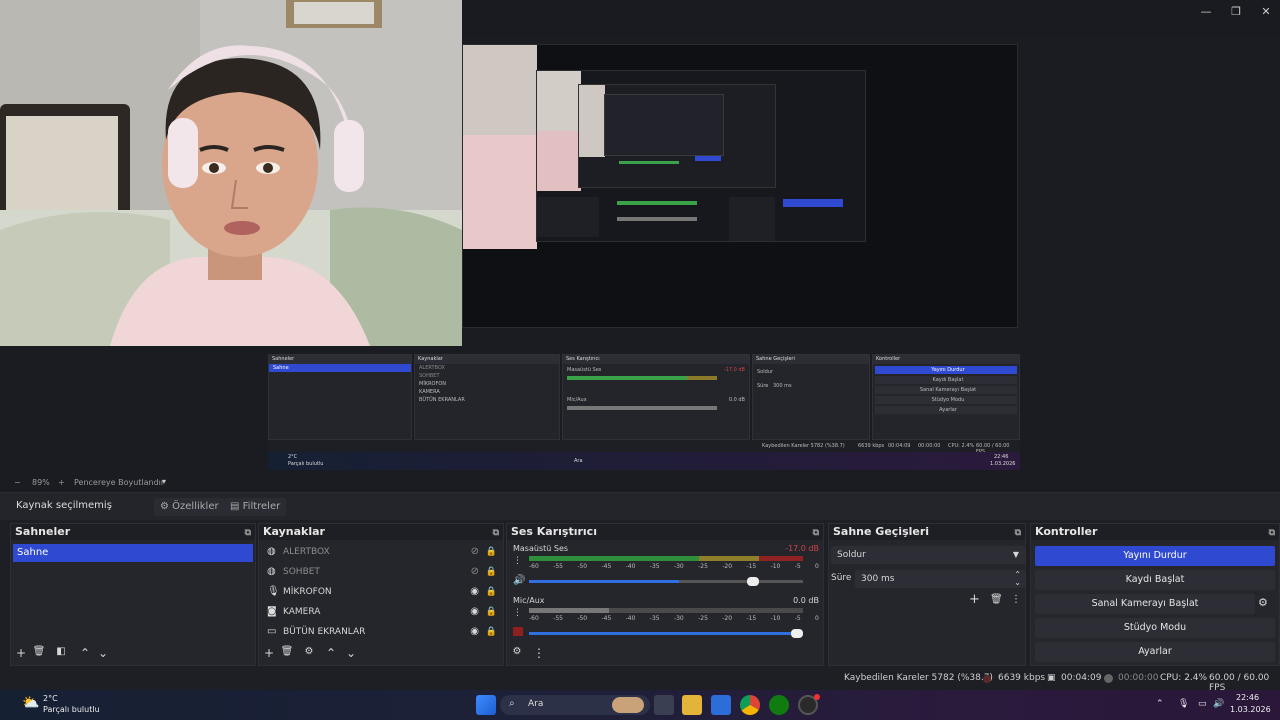 The width and height of the screenshot is (1280, 720). Describe the element at coordinates (803, 446) in the screenshot. I see `preview-dropped: Kaybedilen Kareler 5782 (%38.7)` at that location.